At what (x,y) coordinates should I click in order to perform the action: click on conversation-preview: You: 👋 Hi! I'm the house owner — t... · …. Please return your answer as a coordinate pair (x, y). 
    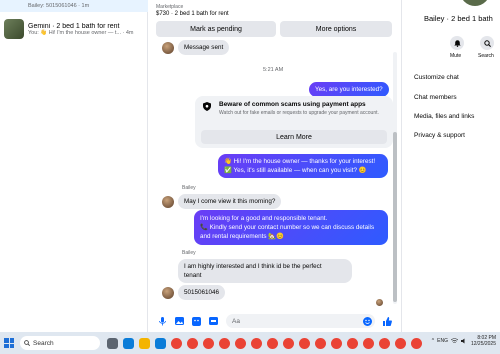
    Looking at the image, I should click on (81, 32).